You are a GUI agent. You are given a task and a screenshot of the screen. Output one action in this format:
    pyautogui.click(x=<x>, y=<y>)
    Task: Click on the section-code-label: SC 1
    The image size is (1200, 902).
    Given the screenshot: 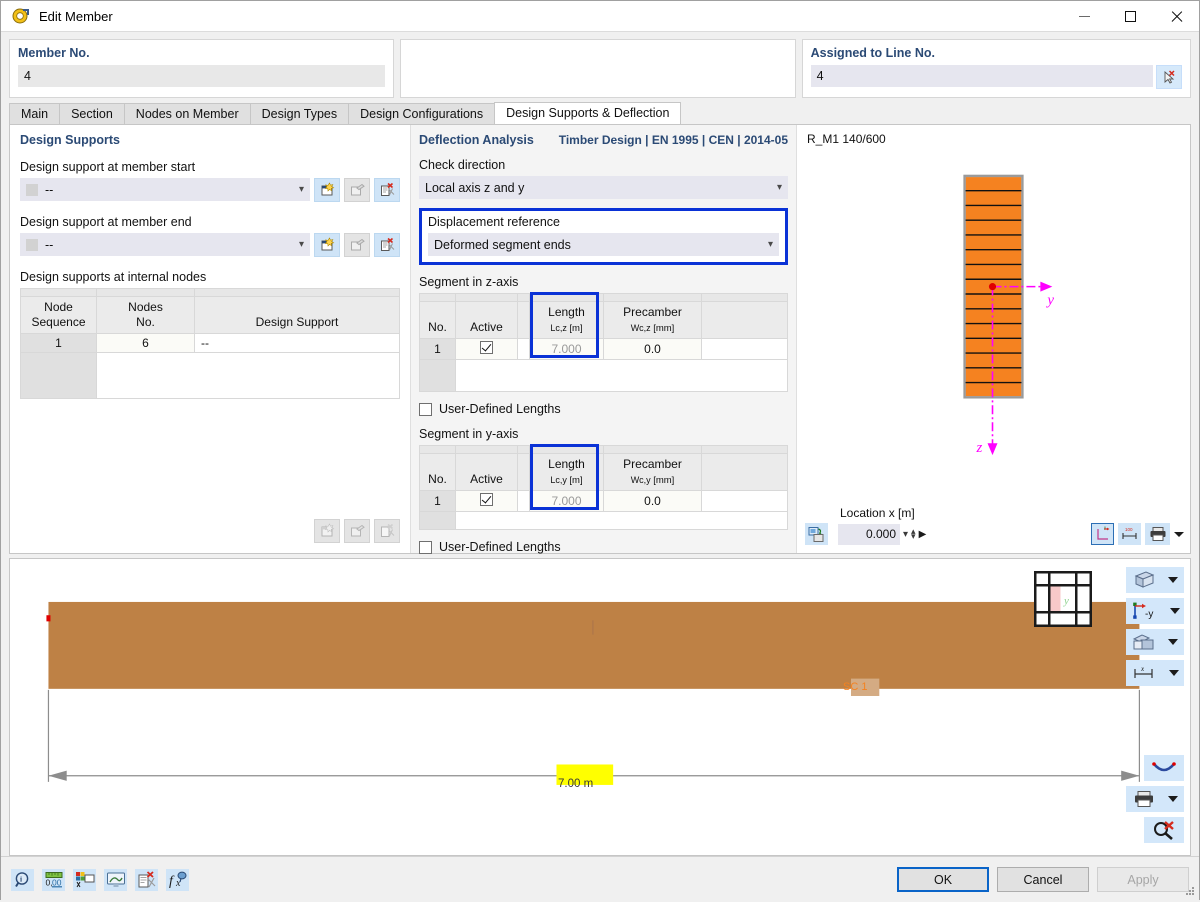 What is the action you would take?
    pyautogui.click(x=855, y=687)
    